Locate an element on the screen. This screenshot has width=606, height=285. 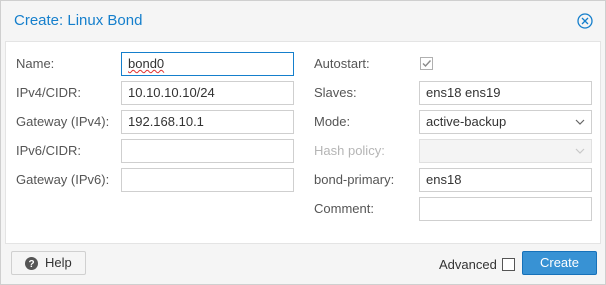
create-button: Create is located at coordinates (559, 263).